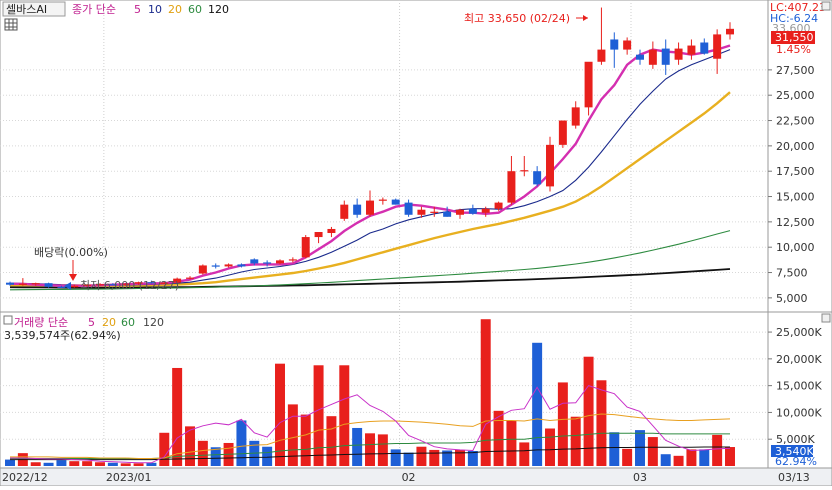  Describe the element at coordinates (41, 322) in the screenshot. I see `volume-legend-label: 거래량 단순` at that location.